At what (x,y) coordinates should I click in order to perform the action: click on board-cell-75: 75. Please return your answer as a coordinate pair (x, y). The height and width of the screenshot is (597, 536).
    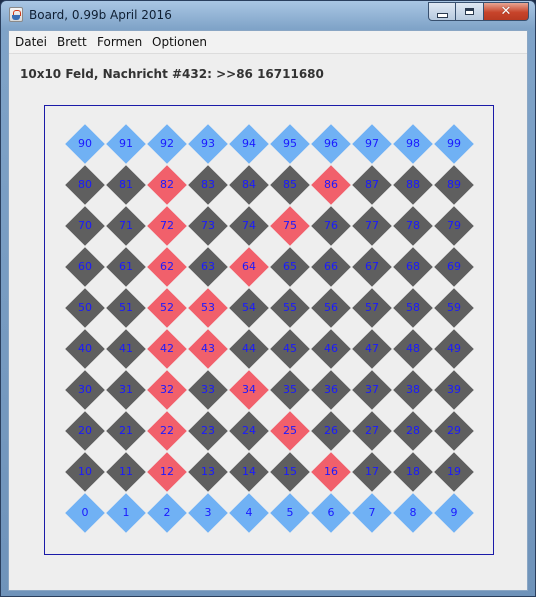
    Looking at the image, I should click on (290, 226).